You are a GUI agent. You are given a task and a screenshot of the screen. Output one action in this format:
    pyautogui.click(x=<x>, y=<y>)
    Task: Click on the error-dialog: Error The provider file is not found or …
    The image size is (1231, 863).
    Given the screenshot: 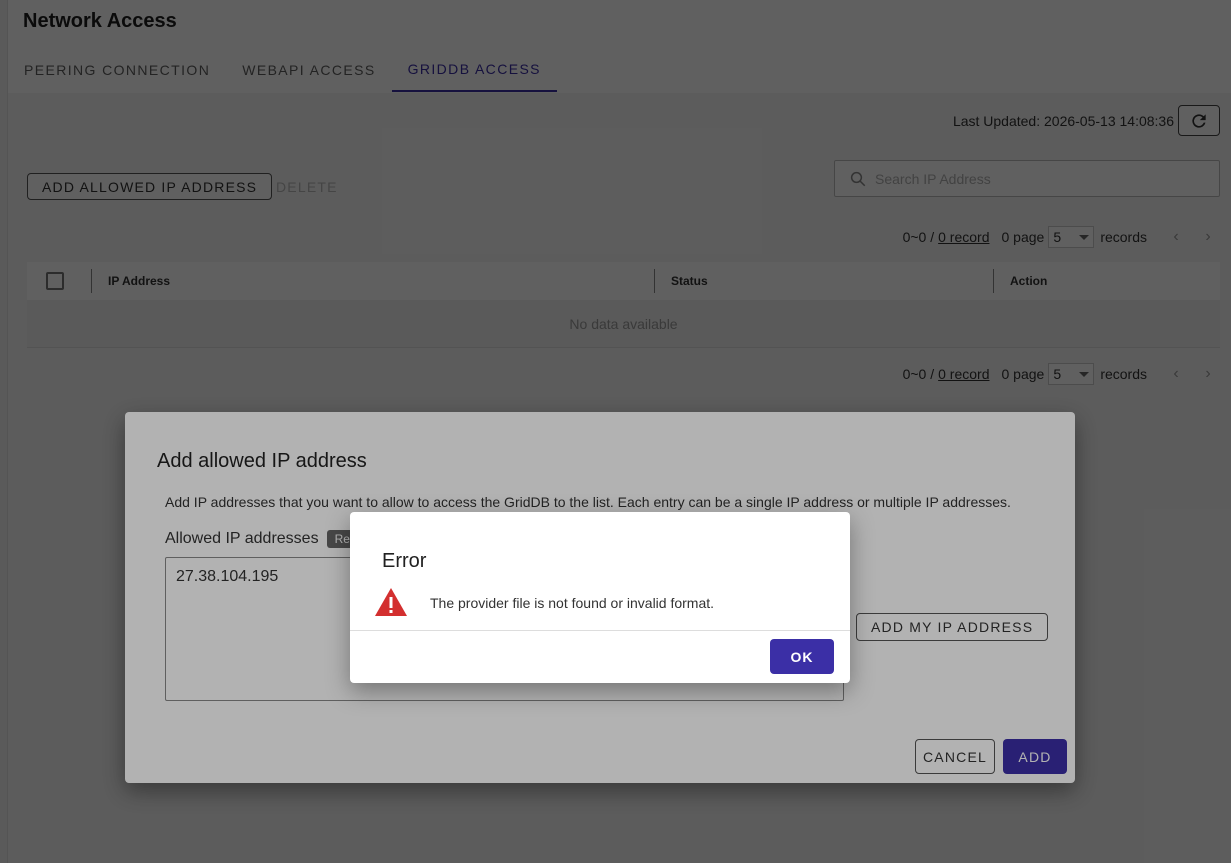 What is the action you would take?
    pyautogui.click(x=600, y=597)
    